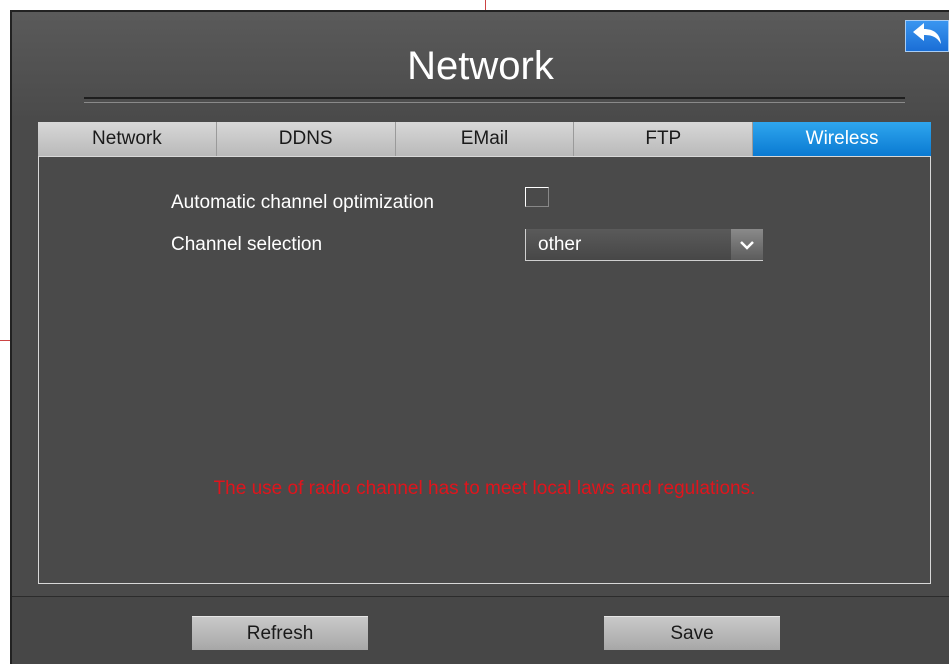  What do you see at coordinates (664, 139) in the screenshot?
I see `tab-ftp: FTP` at bounding box center [664, 139].